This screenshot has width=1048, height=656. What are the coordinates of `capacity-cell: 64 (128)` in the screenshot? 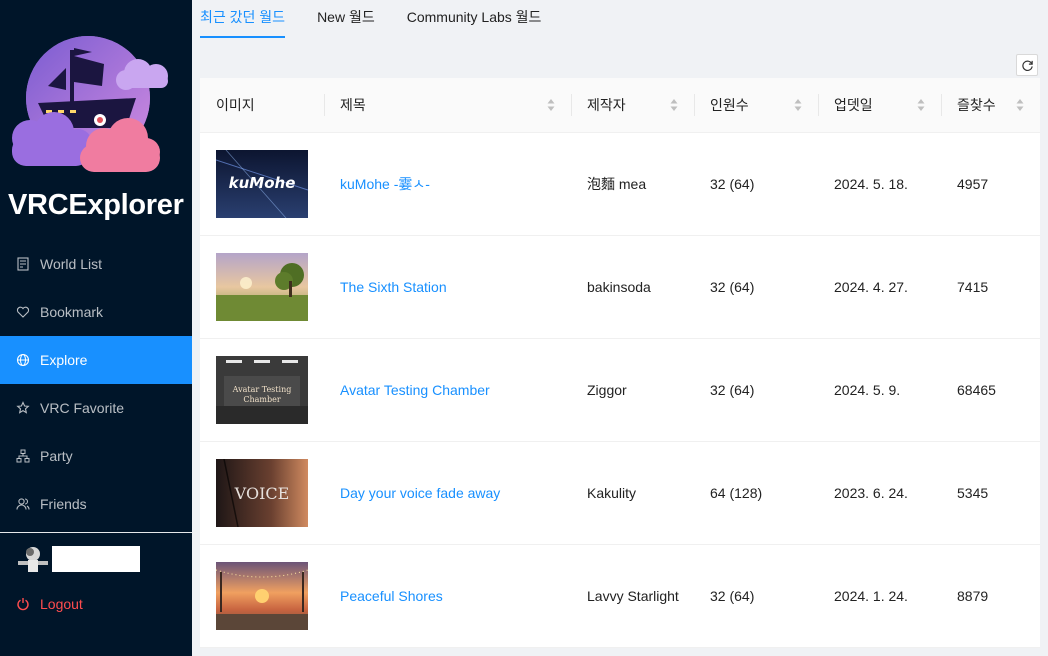 It's located at (736, 493).